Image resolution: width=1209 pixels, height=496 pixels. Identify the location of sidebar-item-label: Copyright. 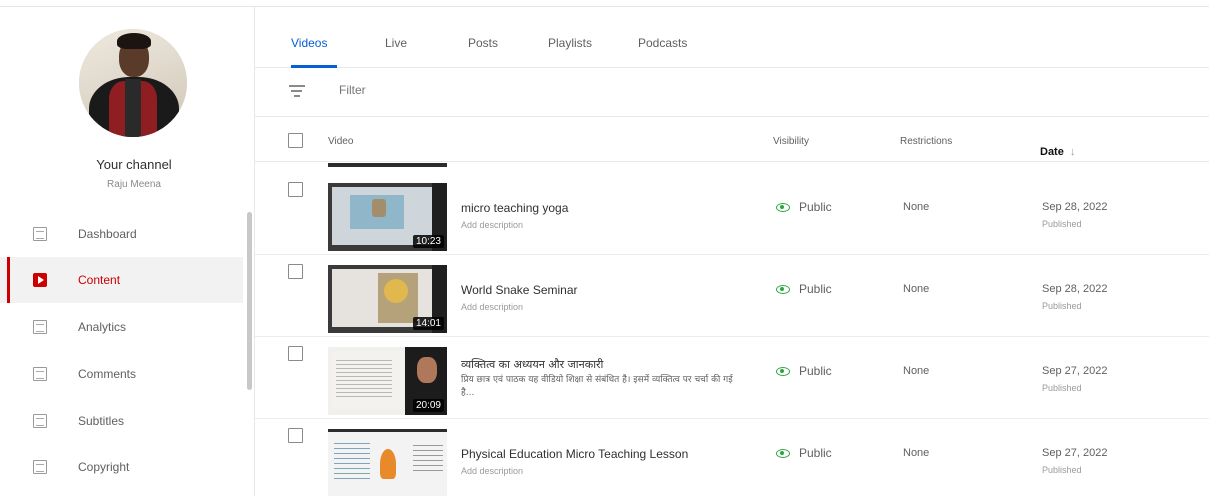
(104, 467).